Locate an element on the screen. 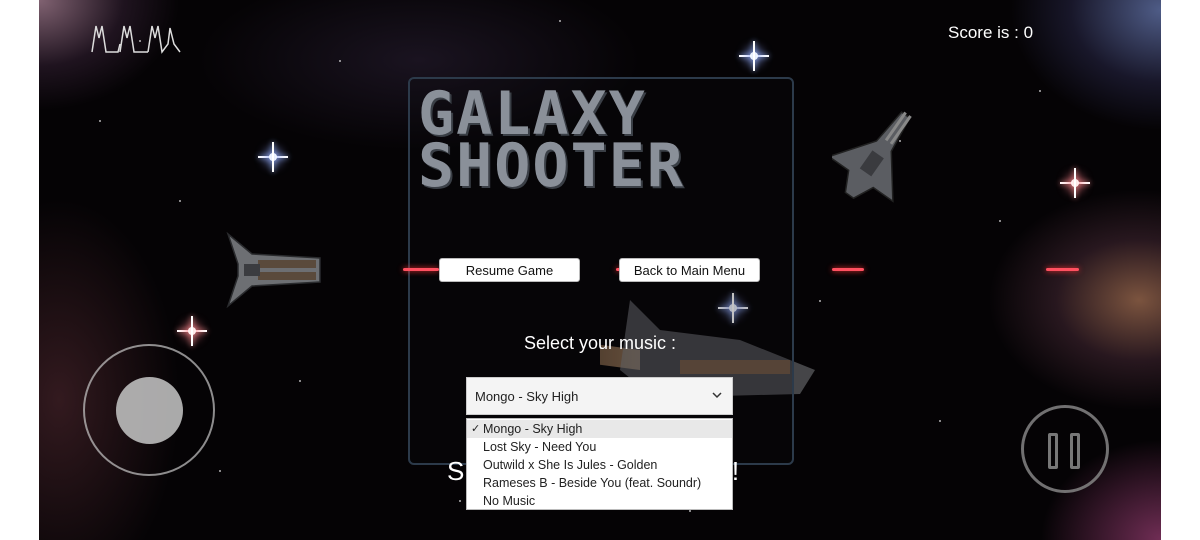 This screenshot has width=1200, height=540. game-title: GALAXY SHOOTER is located at coordinates (551, 142).